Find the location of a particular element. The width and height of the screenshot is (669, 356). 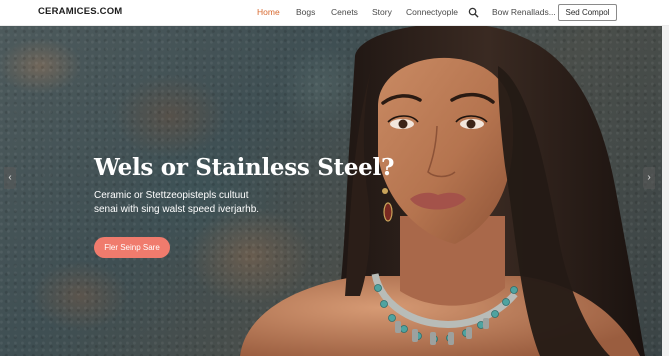

page-edge is located at coordinates (665, 191).